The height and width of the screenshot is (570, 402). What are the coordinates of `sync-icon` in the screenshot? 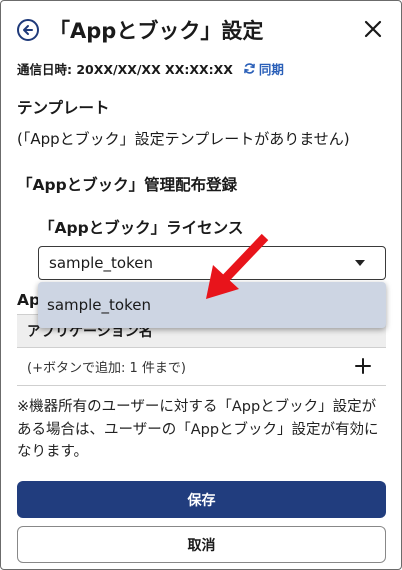 It's located at (249, 68).